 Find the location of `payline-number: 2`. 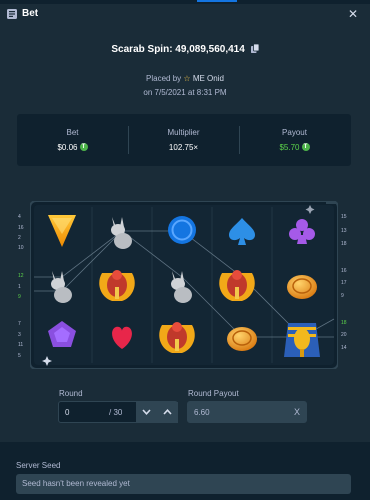

payline-number: 2 is located at coordinates (19, 238).